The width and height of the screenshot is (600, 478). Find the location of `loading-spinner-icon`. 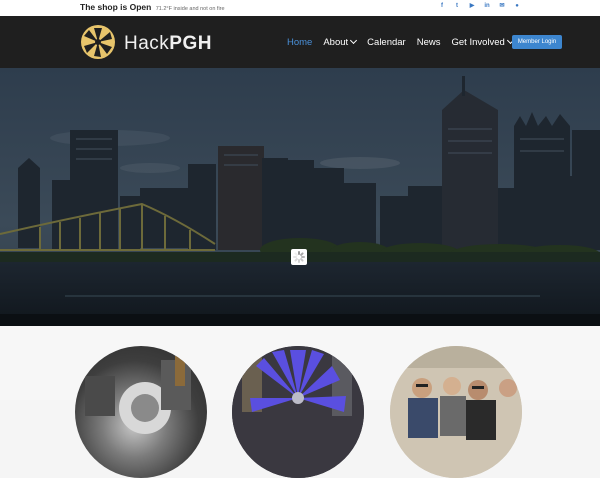

loading-spinner-icon is located at coordinates (299, 257).